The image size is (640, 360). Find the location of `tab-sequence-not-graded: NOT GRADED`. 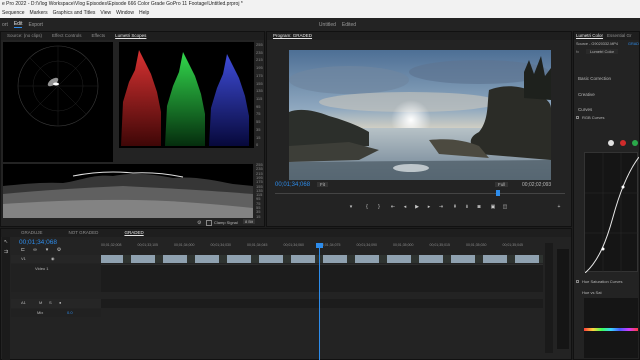

tab-sequence-not-graded: NOT GRADED is located at coordinates (84, 233).